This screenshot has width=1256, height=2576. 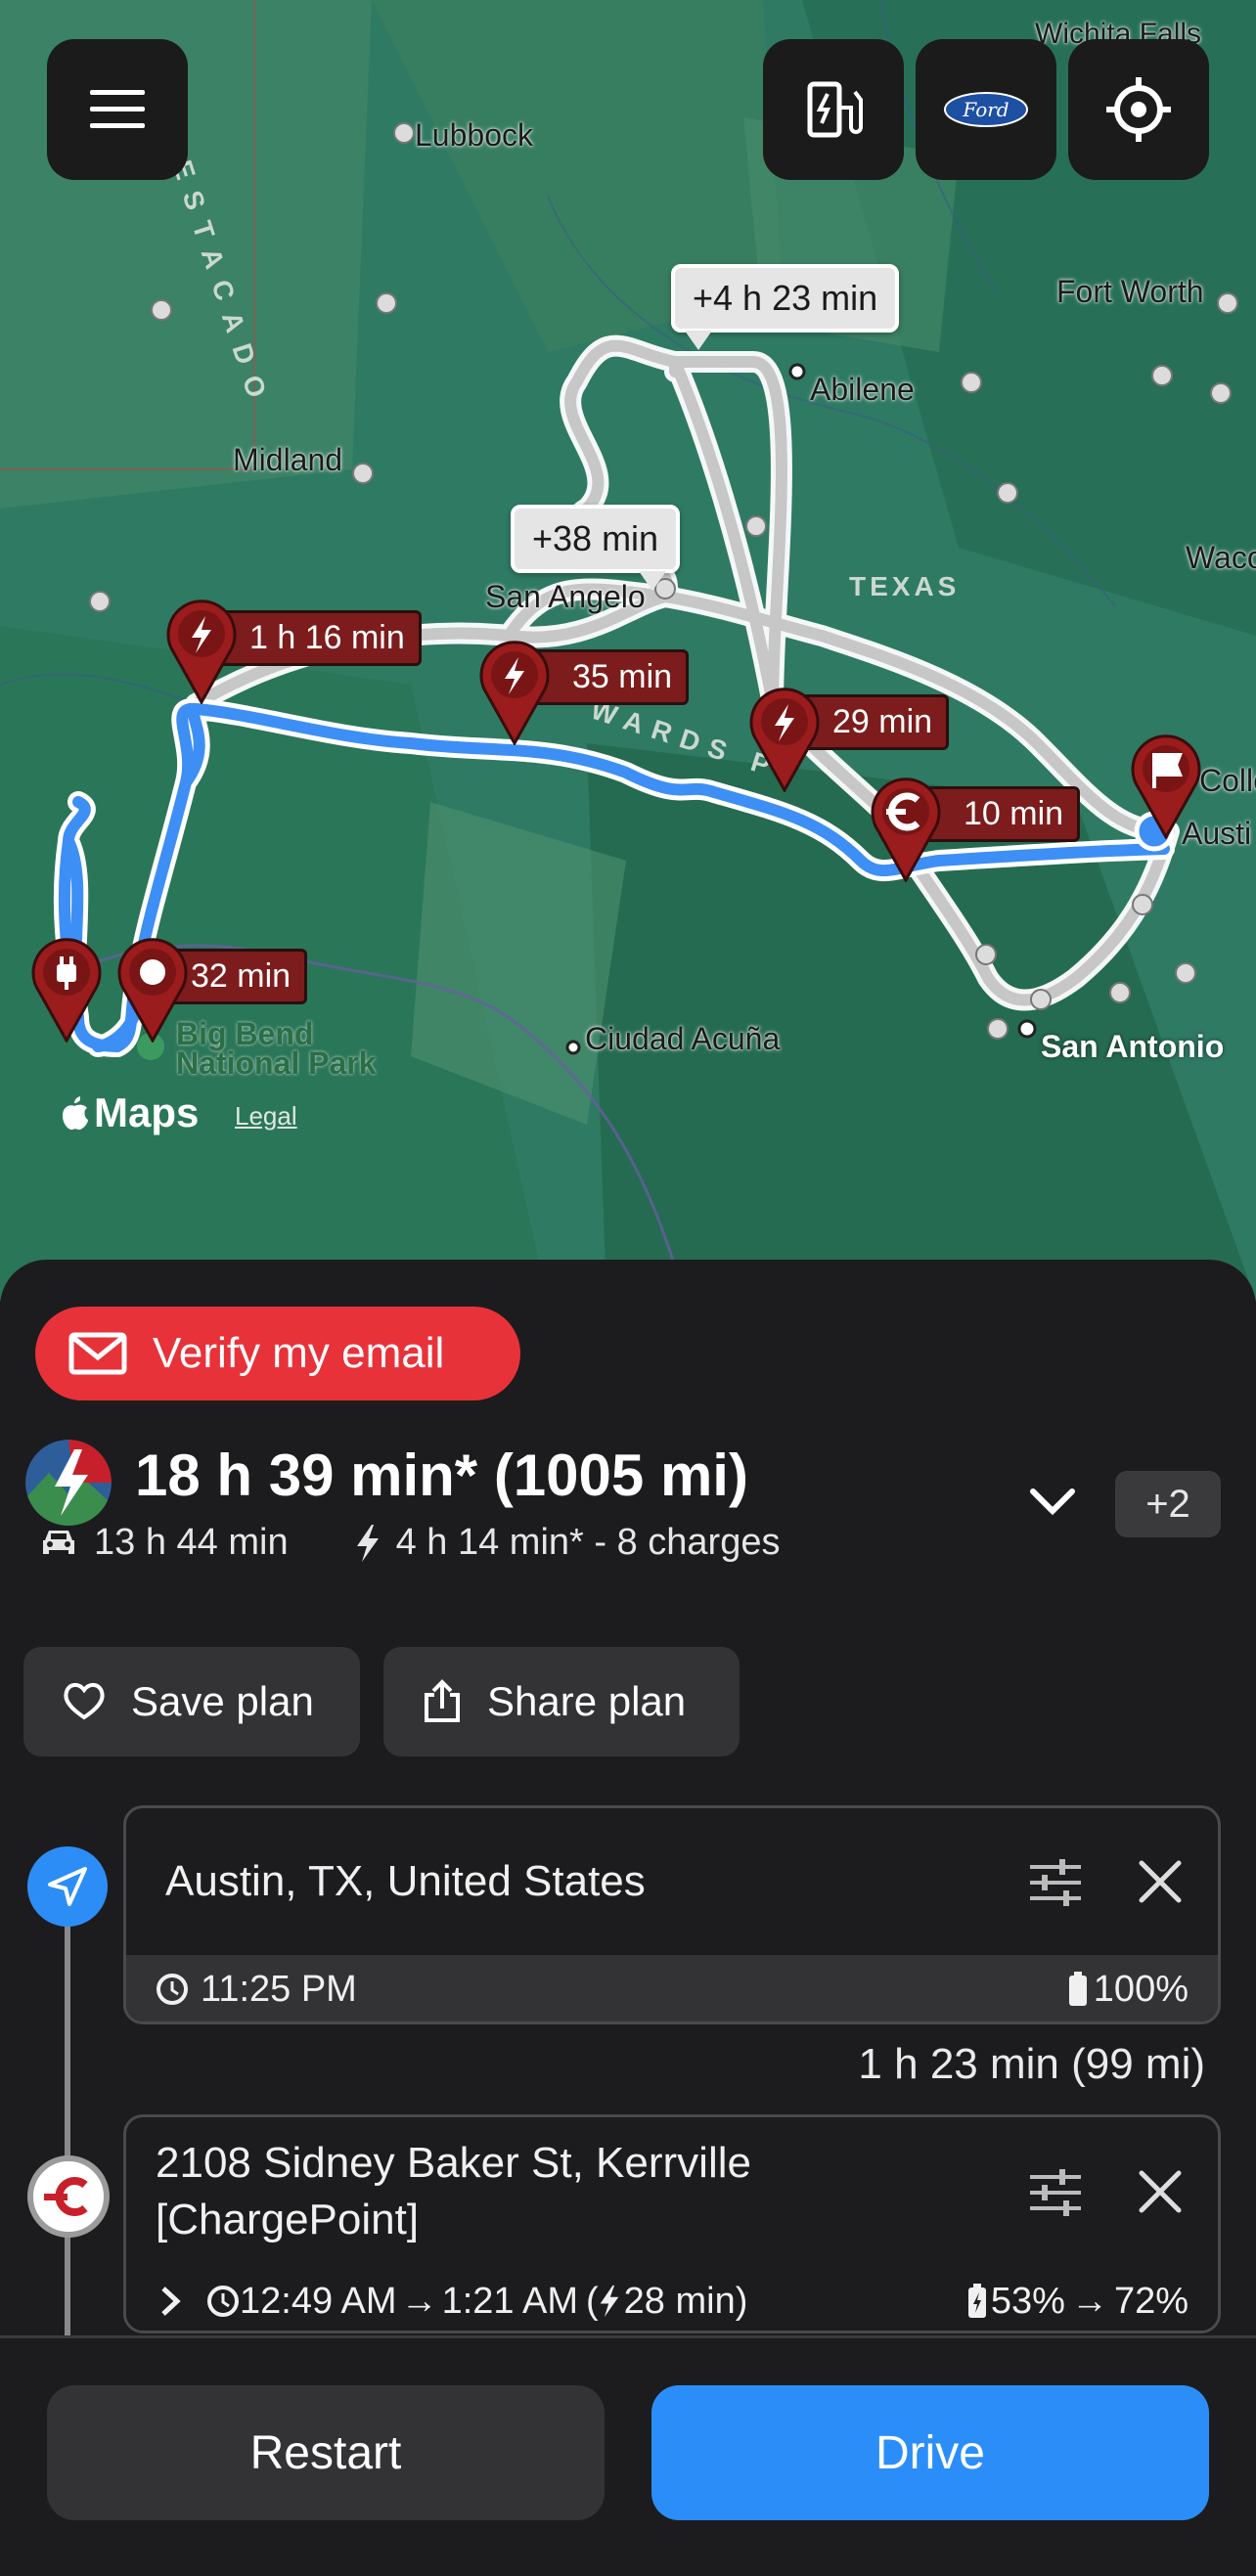 I want to click on menu-button, so click(x=118, y=110).